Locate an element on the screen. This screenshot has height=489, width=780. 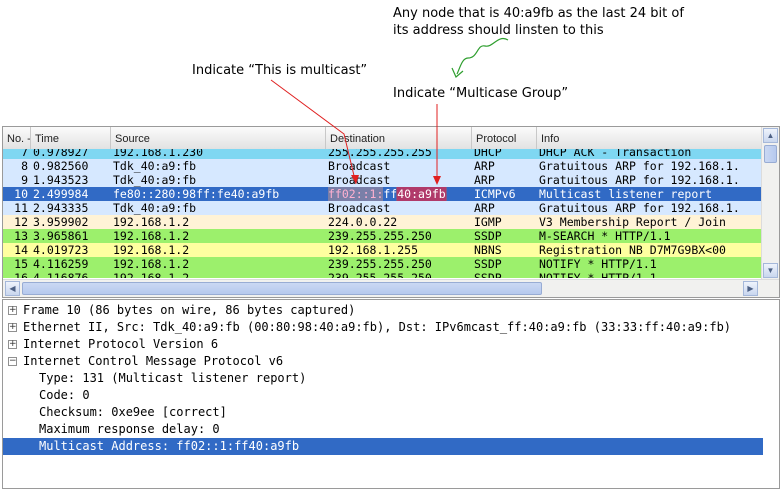
table-cell-source: fe80::280:98ff:fe40:a9fb is located at coordinates (196, 194).